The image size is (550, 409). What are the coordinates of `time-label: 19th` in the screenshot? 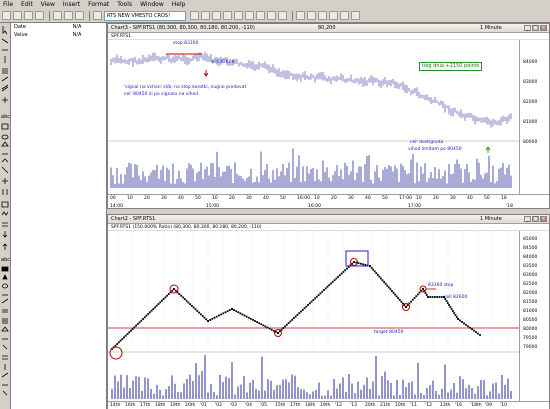 It's located at (175, 405).